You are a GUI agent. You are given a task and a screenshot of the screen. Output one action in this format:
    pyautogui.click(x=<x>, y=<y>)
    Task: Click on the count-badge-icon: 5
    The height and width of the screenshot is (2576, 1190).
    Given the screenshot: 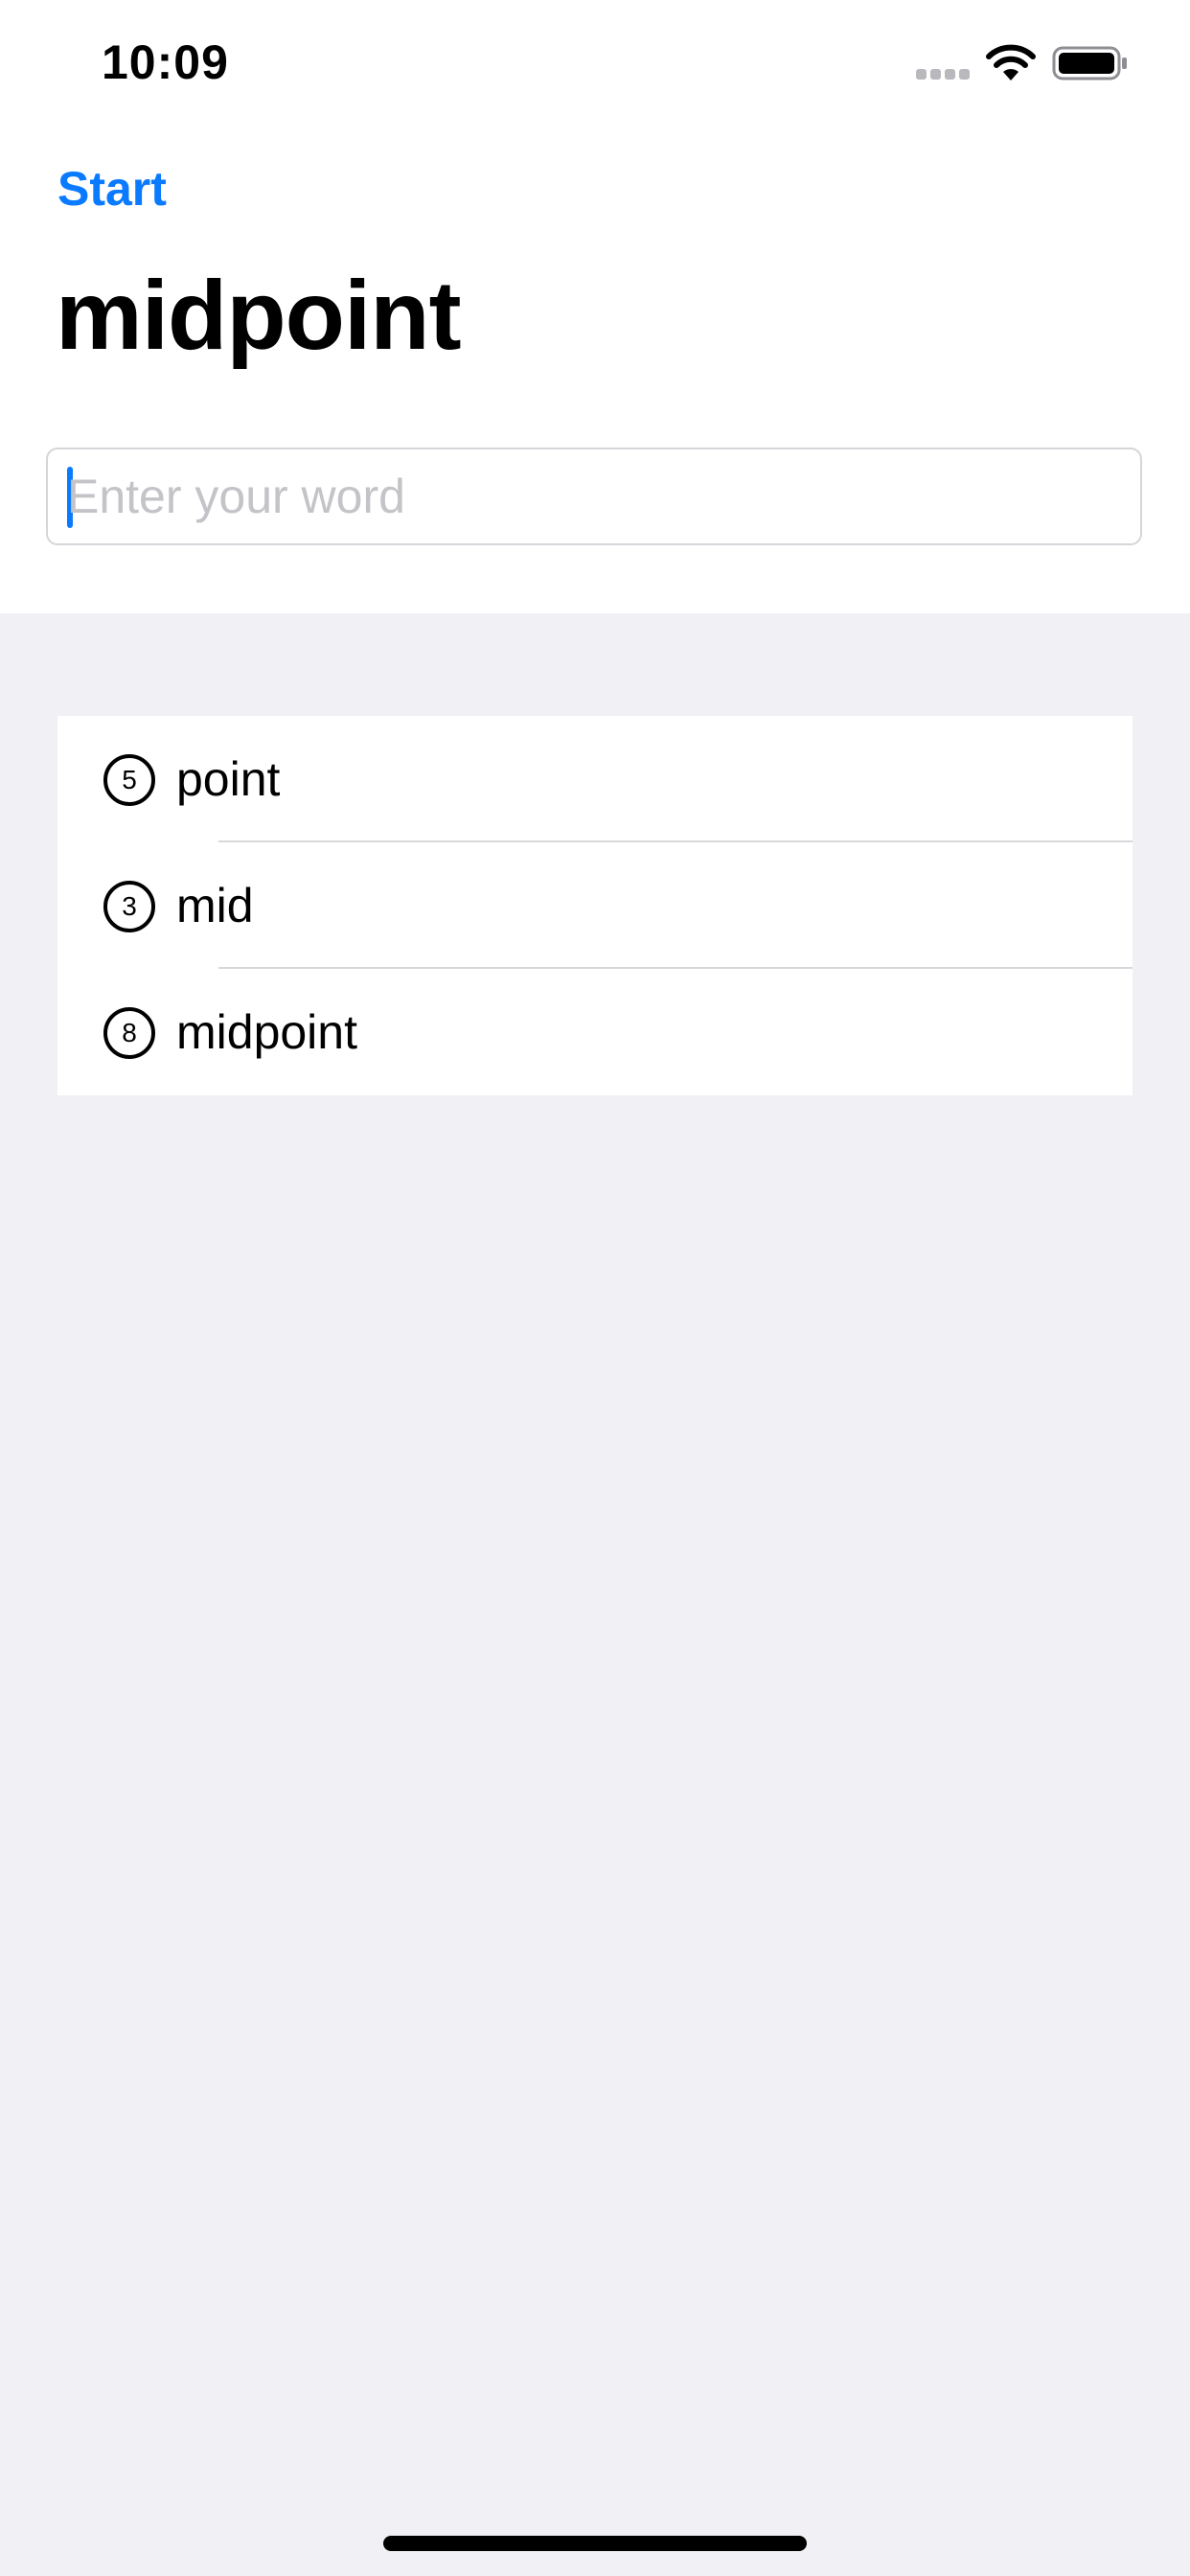 What is the action you would take?
    pyautogui.click(x=129, y=780)
    